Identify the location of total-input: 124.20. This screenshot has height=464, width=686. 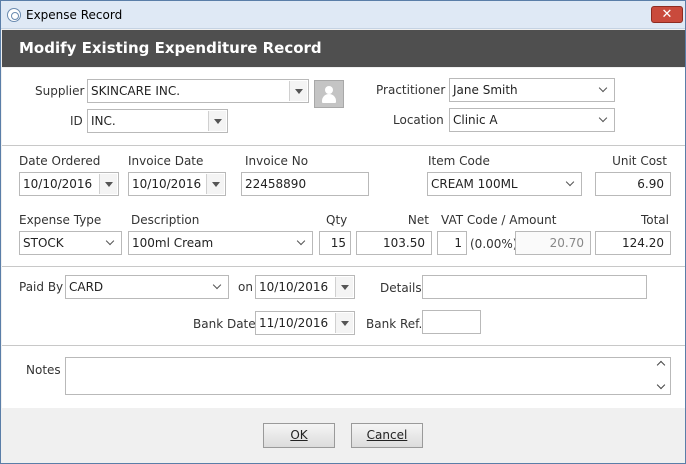
(633, 243).